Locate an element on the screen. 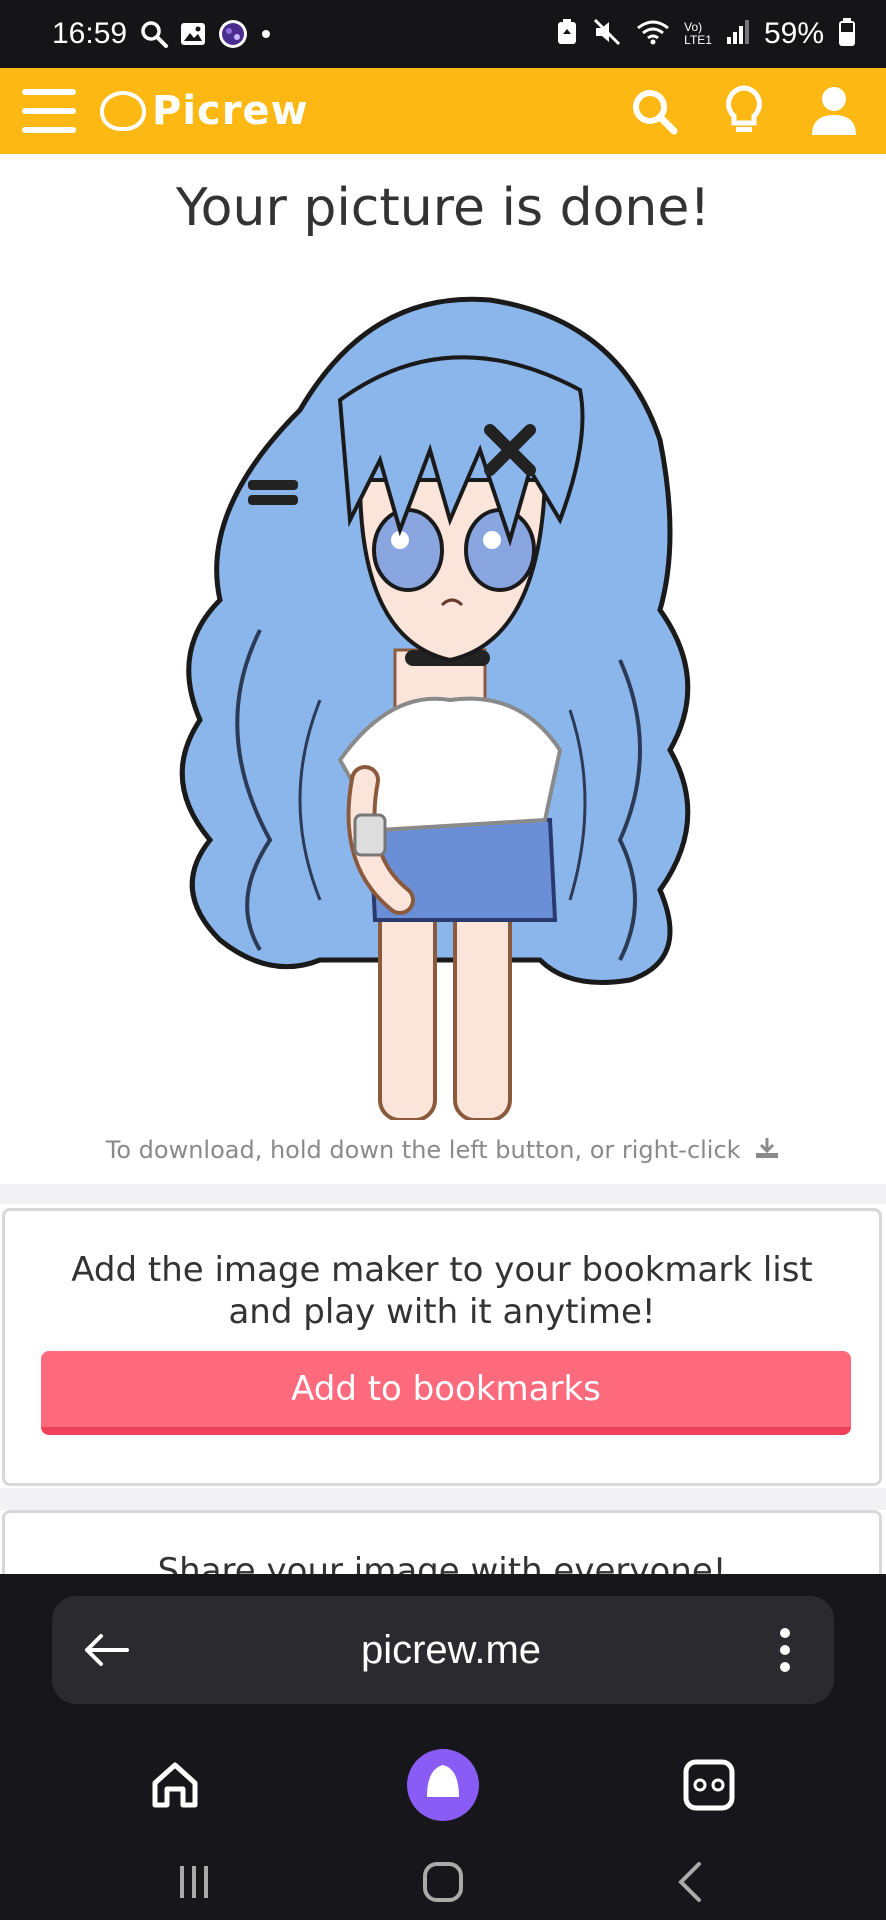 The height and width of the screenshot is (1920, 886). volte-label-bottom: LTE1 is located at coordinates (698, 40).